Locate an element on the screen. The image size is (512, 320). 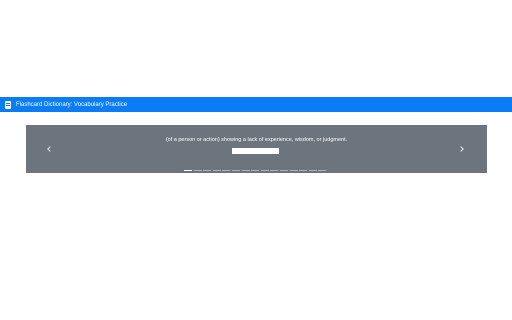
answer-input is located at coordinates (255, 151).